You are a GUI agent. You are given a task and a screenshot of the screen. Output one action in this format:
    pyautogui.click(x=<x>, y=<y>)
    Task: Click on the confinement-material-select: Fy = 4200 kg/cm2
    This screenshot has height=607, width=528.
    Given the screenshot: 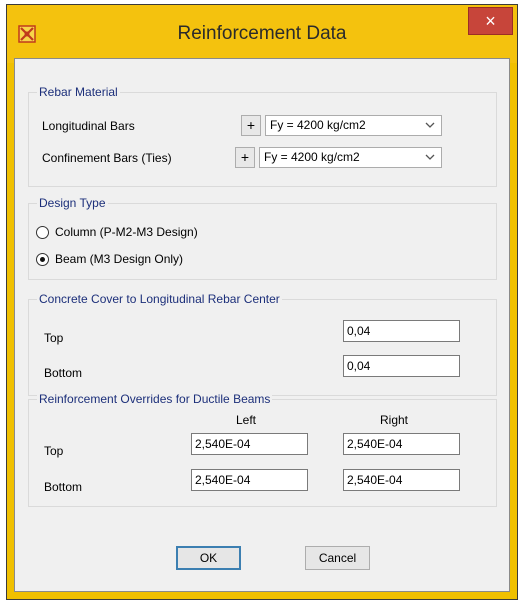 What is the action you would take?
    pyautogui.click(x=350, y=157)
    